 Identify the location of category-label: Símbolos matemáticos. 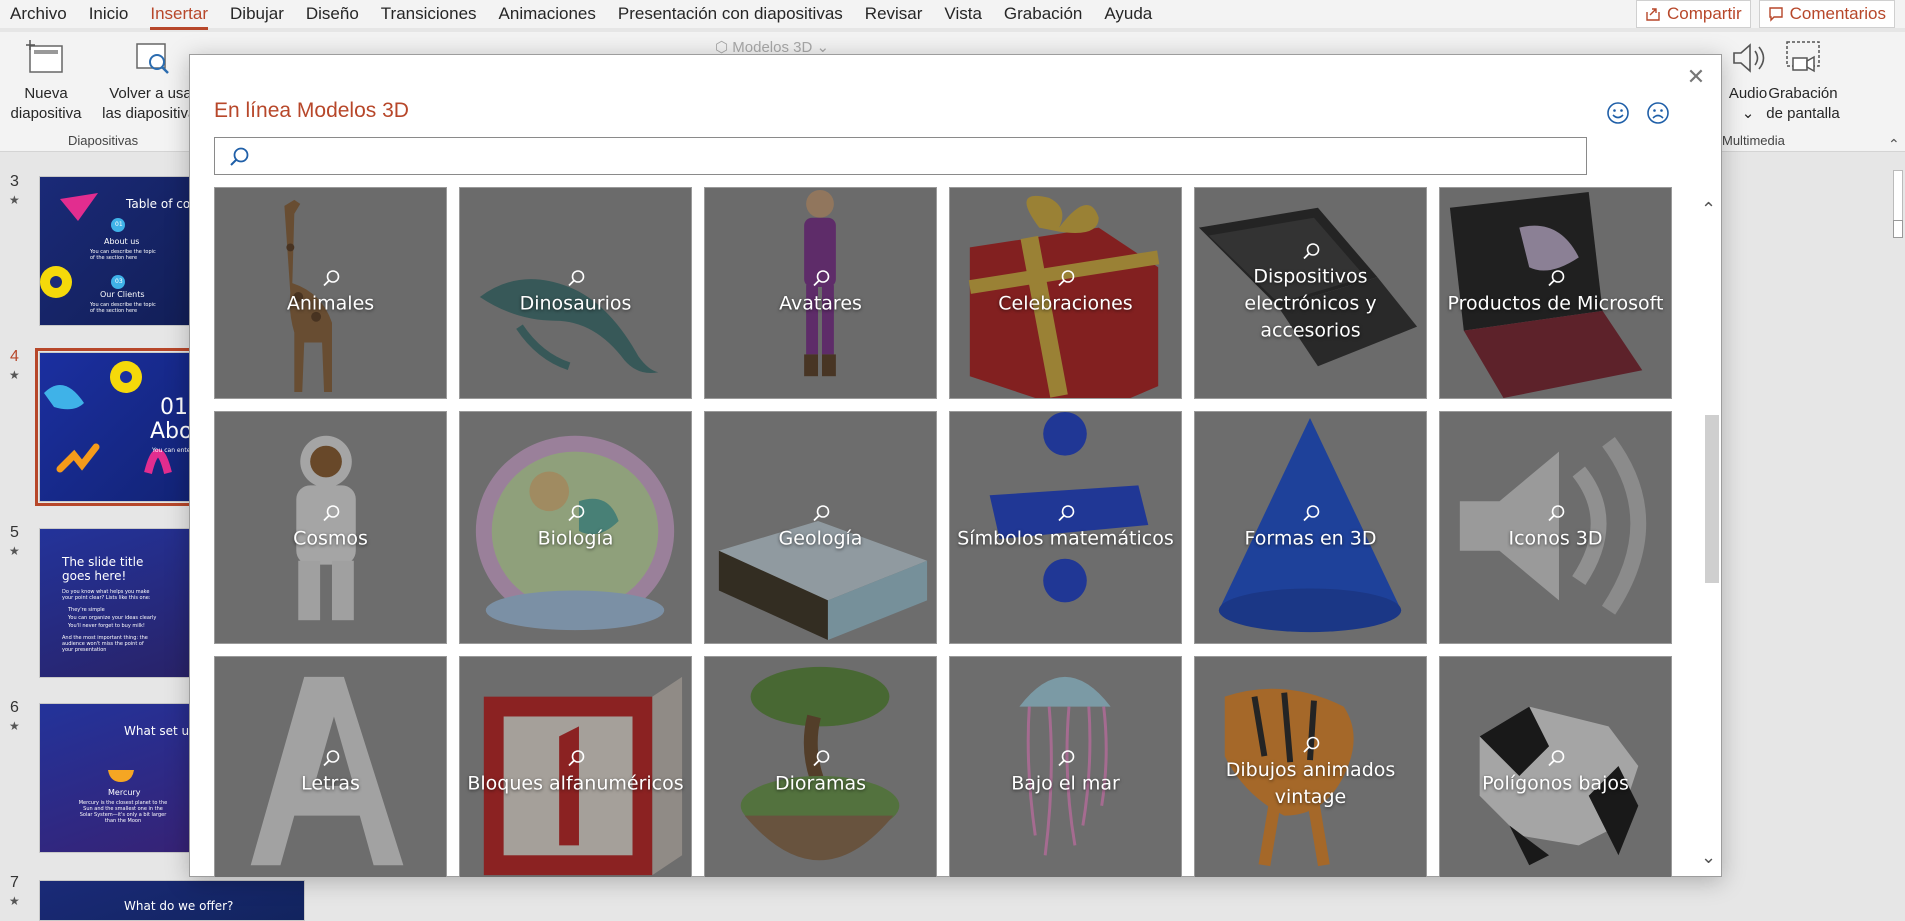
(1065, 538).